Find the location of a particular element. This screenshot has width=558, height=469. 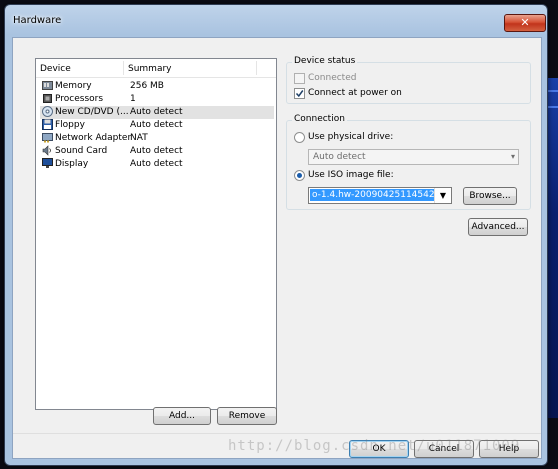

memory-icon is located at coordinates (47, 85).